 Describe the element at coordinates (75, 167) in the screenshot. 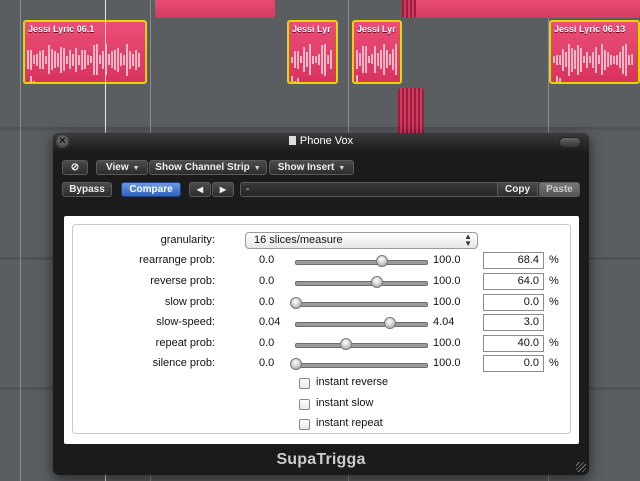

I see `link-button: ⊘` at that location.